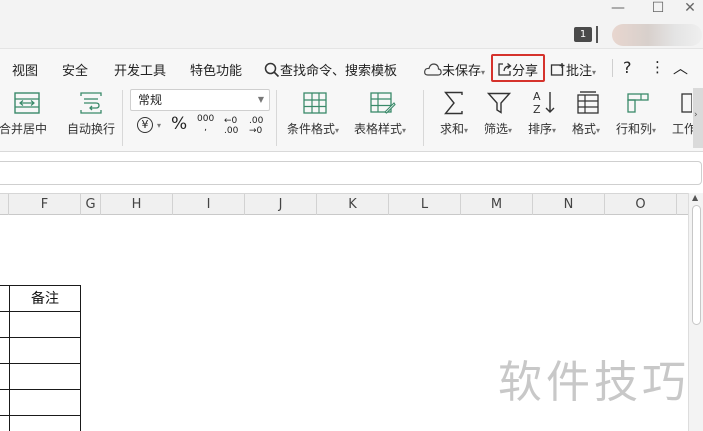 Image resolution: width=703 pixels, height=431 pixels. What do you see at coordinates (25, 69) in the screenshot?
I see `tab-view: 视图` at bounding box center [25, 69].